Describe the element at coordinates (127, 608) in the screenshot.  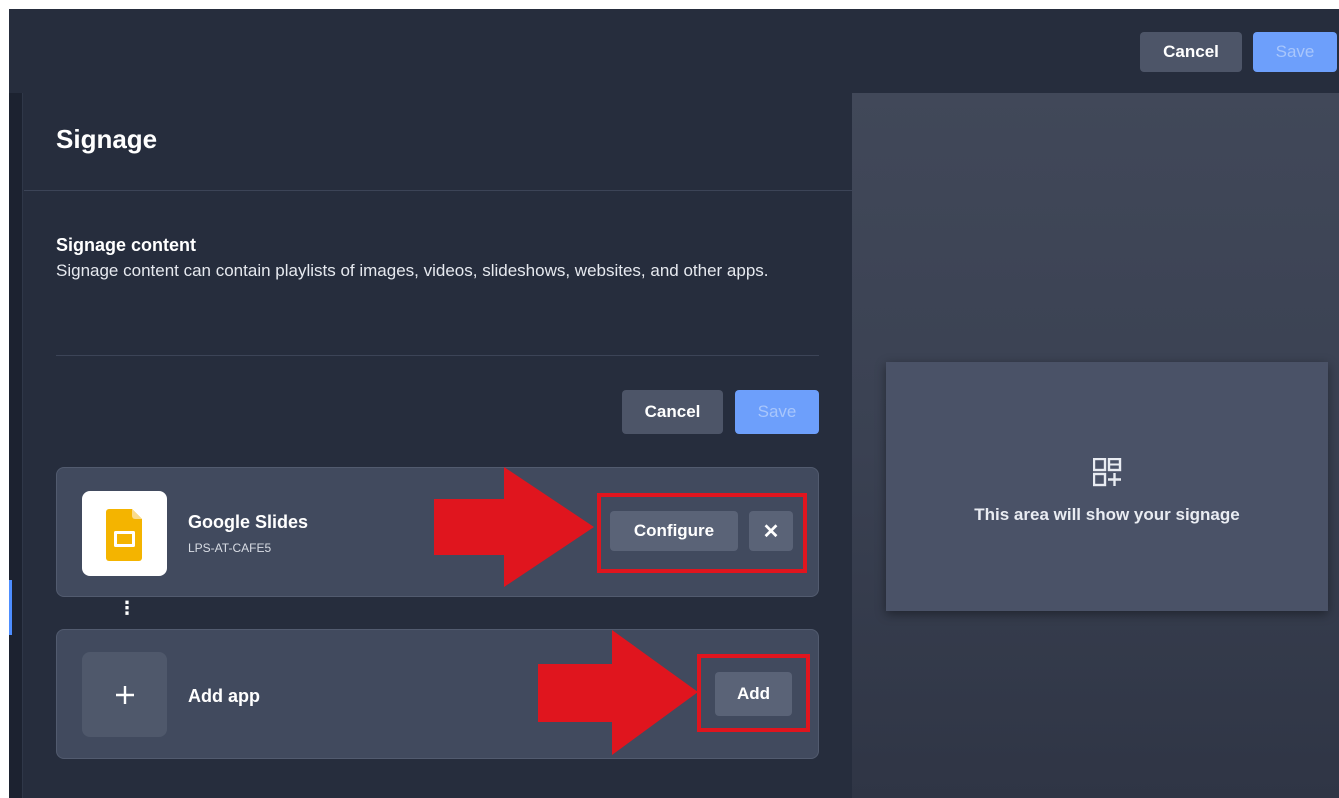
I see `drag-handle-icon: ⋮` at that location.